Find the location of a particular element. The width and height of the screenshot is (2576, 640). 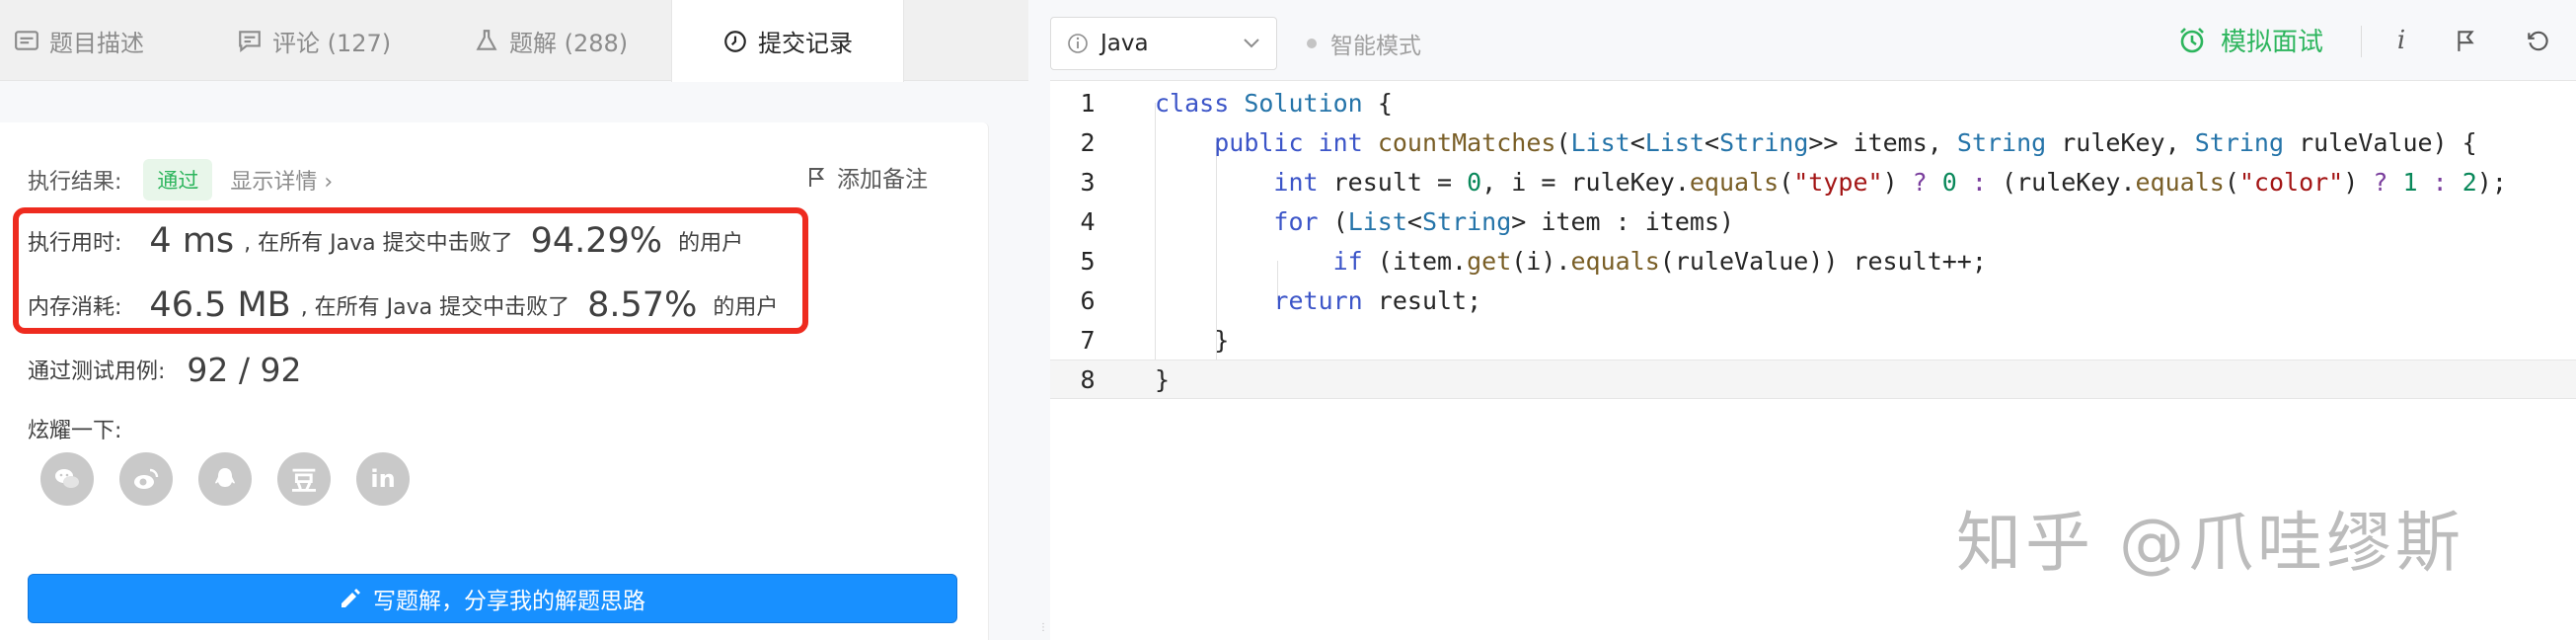

show-details-link: 显示详情 › is located at coordinates (281, 180).